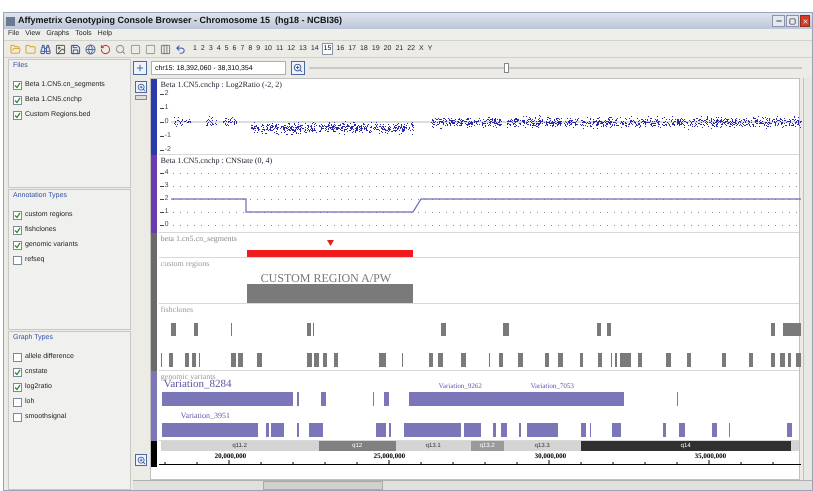 This screenshot has height=491, width=813. I want to click on track-title: genomic variants, so click(188, 376).